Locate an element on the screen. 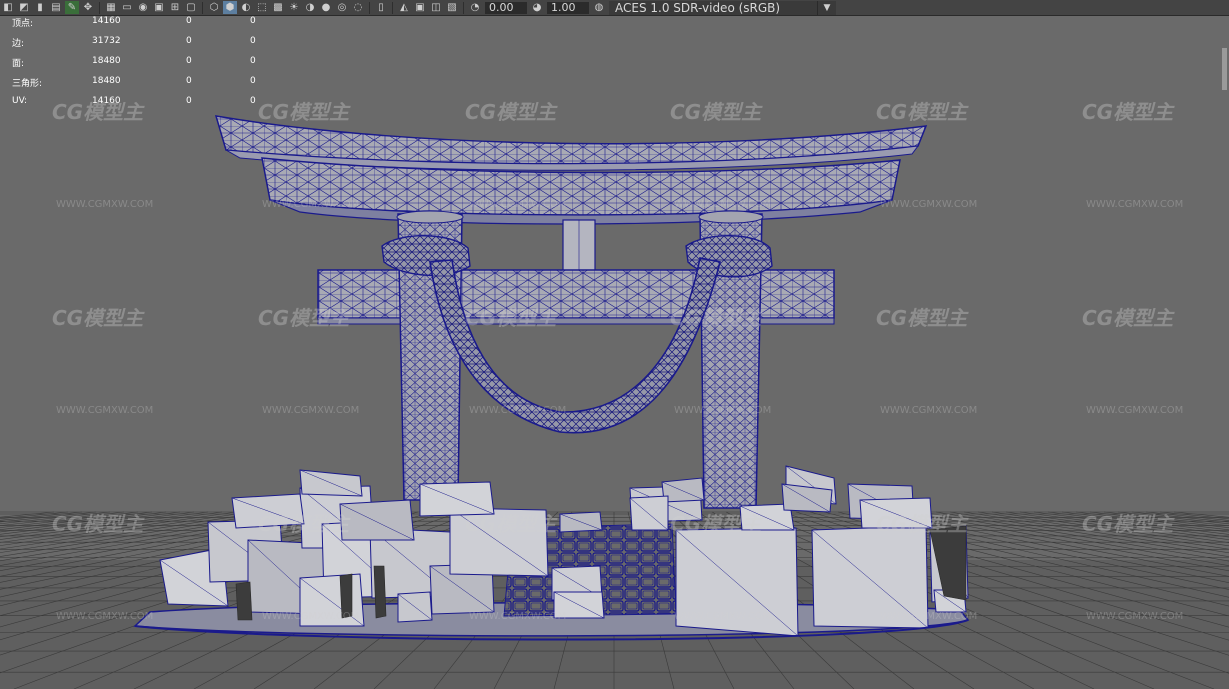  bookmark-icon: ▮ is located at coordinates (40, 7).